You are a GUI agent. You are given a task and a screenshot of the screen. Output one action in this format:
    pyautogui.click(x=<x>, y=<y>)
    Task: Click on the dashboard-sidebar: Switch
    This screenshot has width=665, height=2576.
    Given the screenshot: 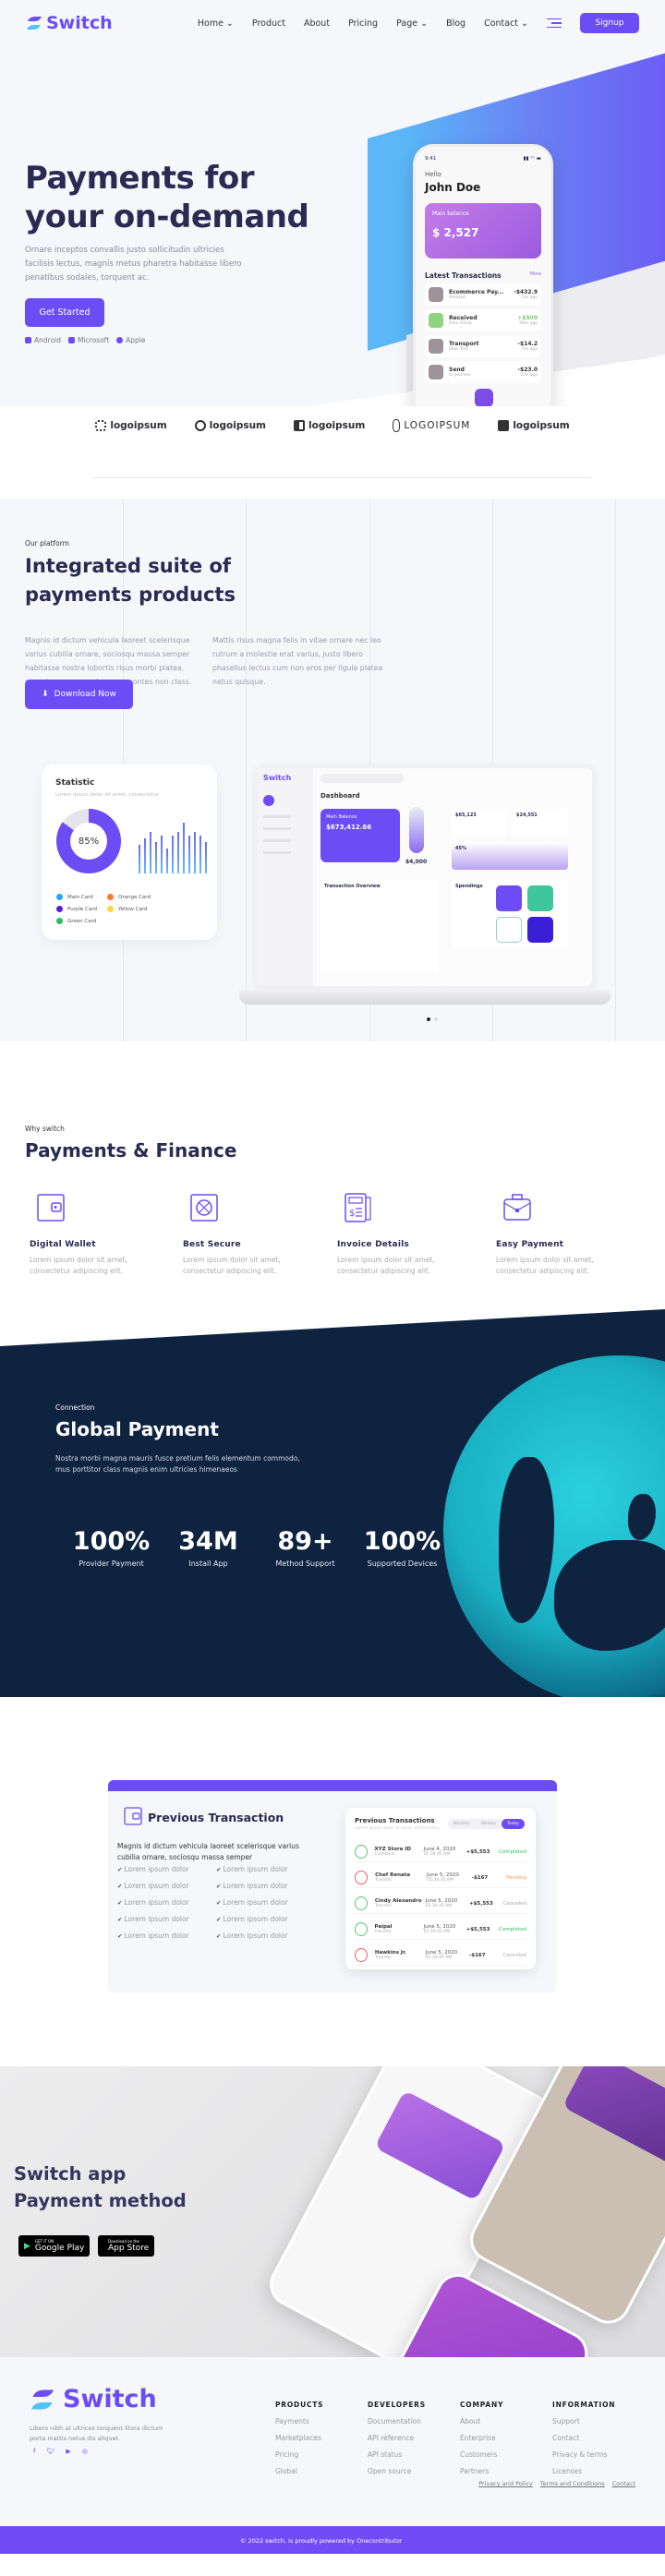 What is the action you would take?
    pyautogui.click(x=285, y=877)
    